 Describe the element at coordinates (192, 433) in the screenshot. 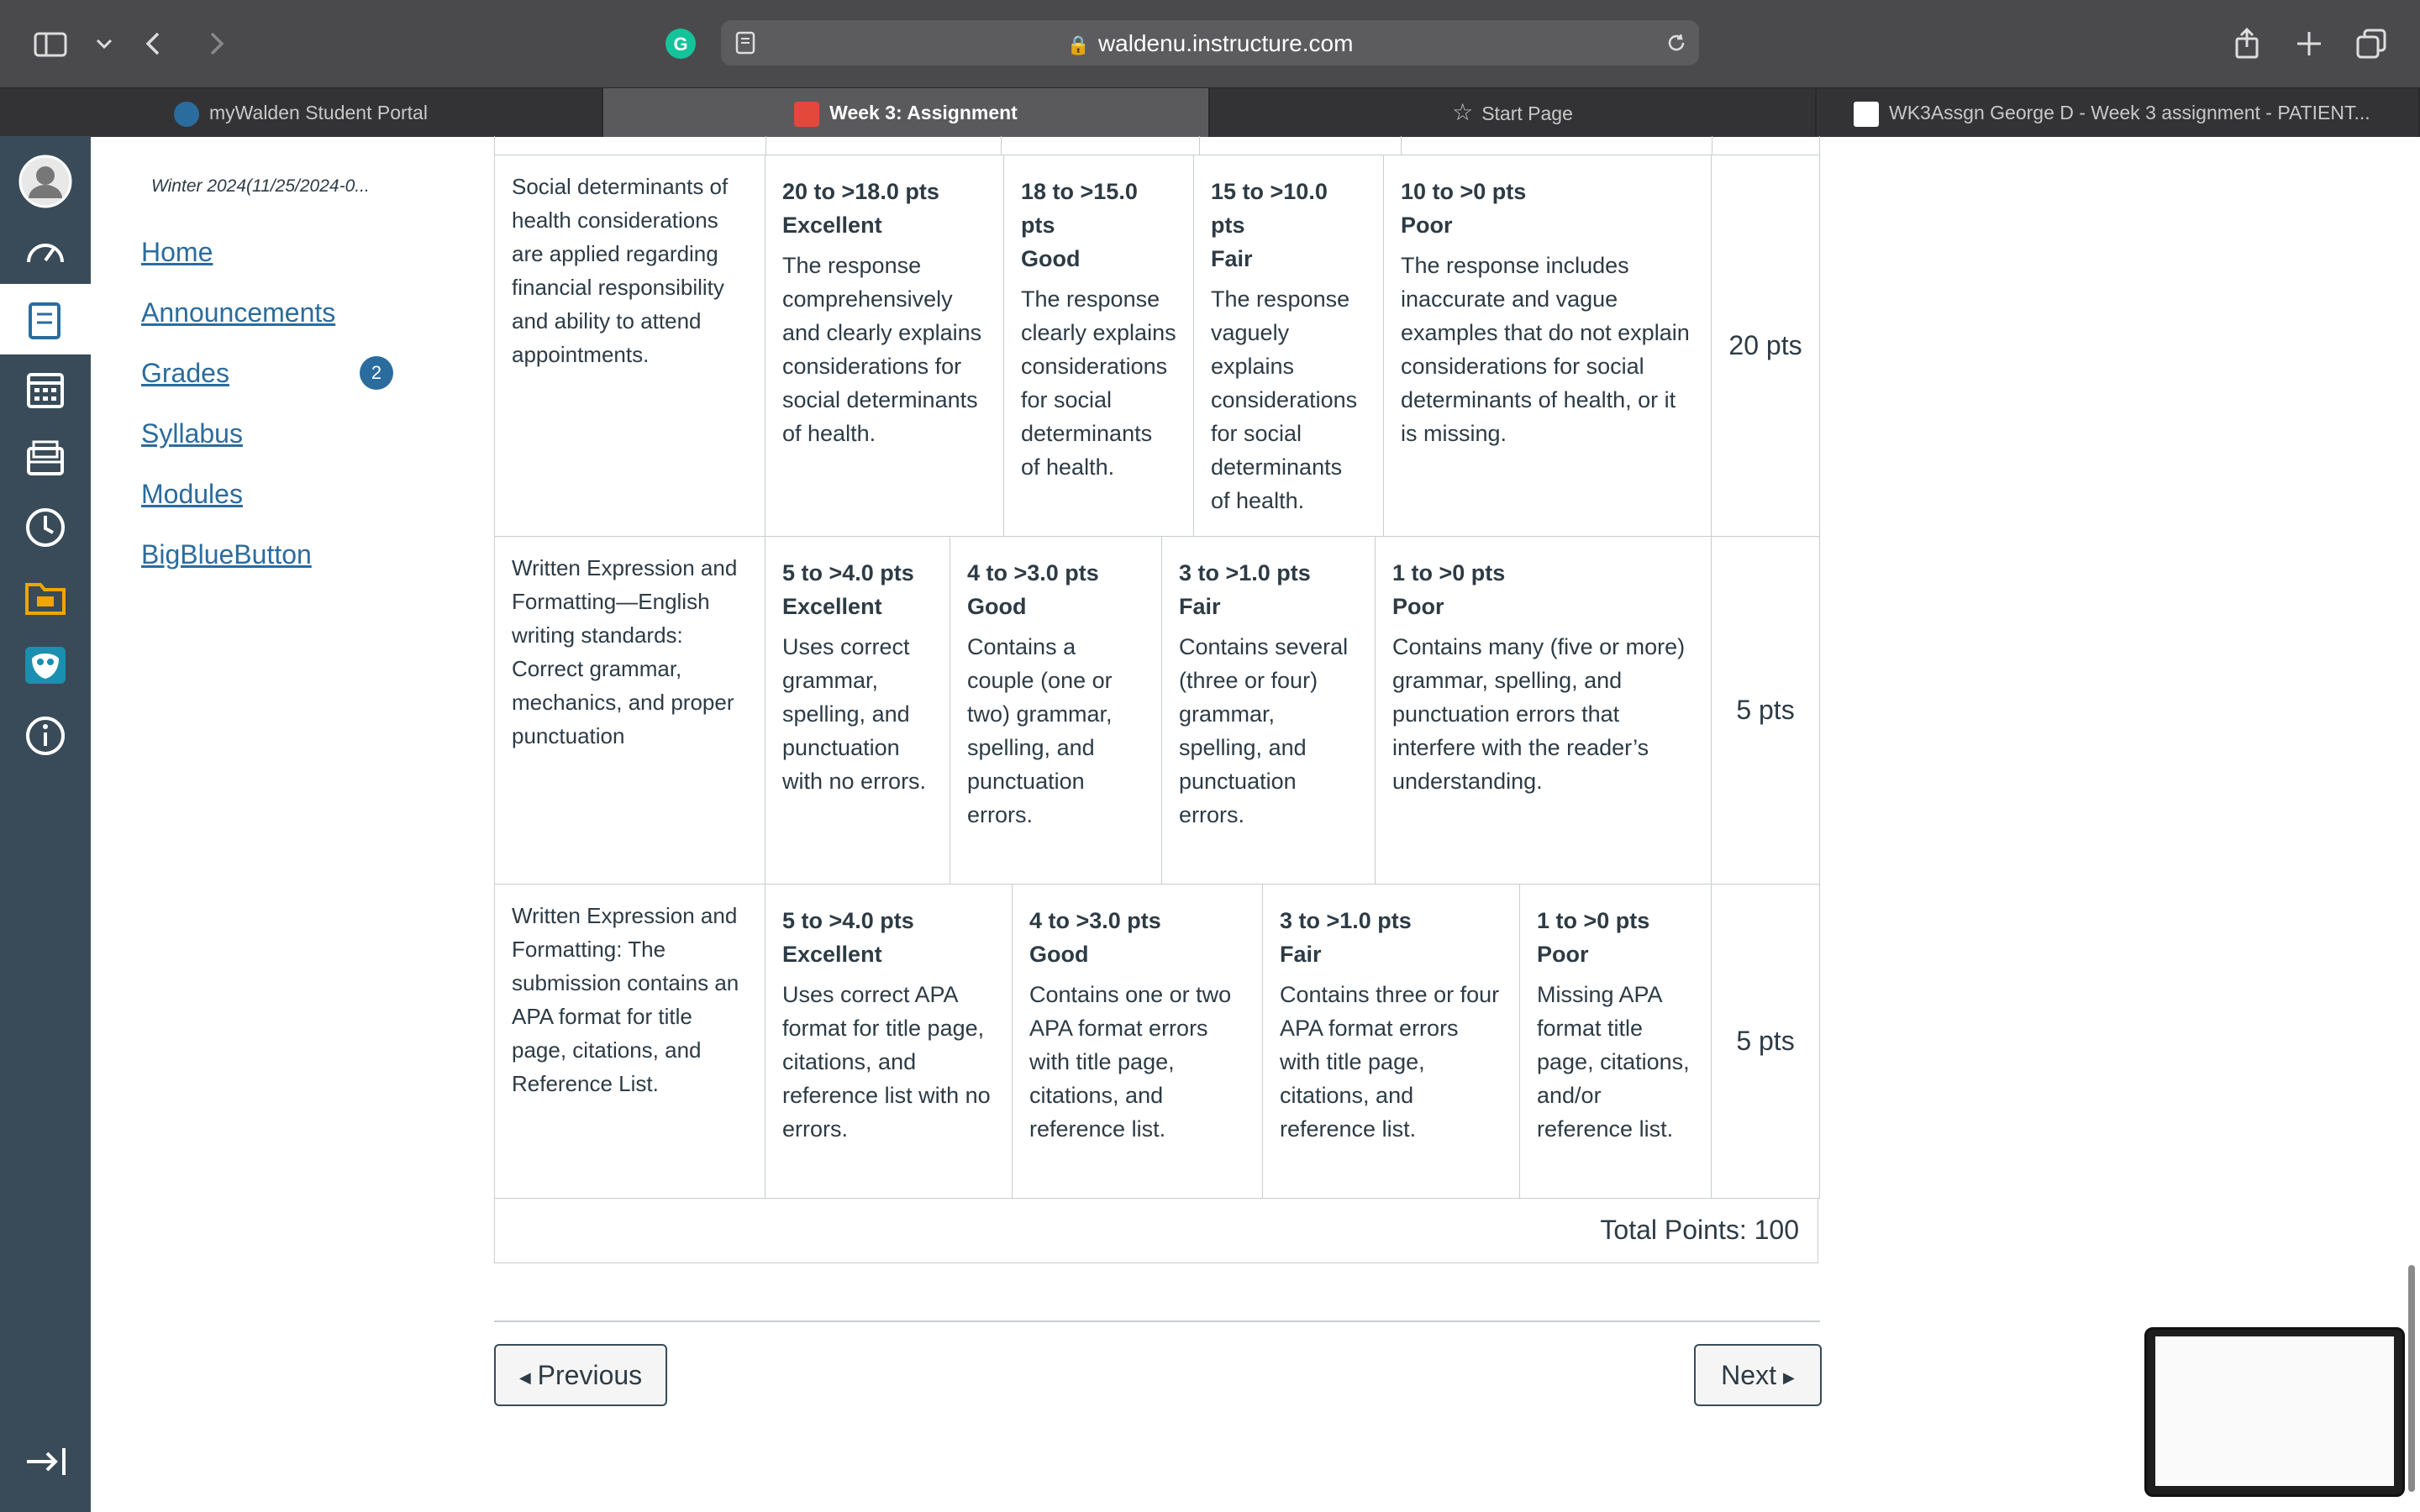

I see `nav-syllabus: Syllabus` at that location.